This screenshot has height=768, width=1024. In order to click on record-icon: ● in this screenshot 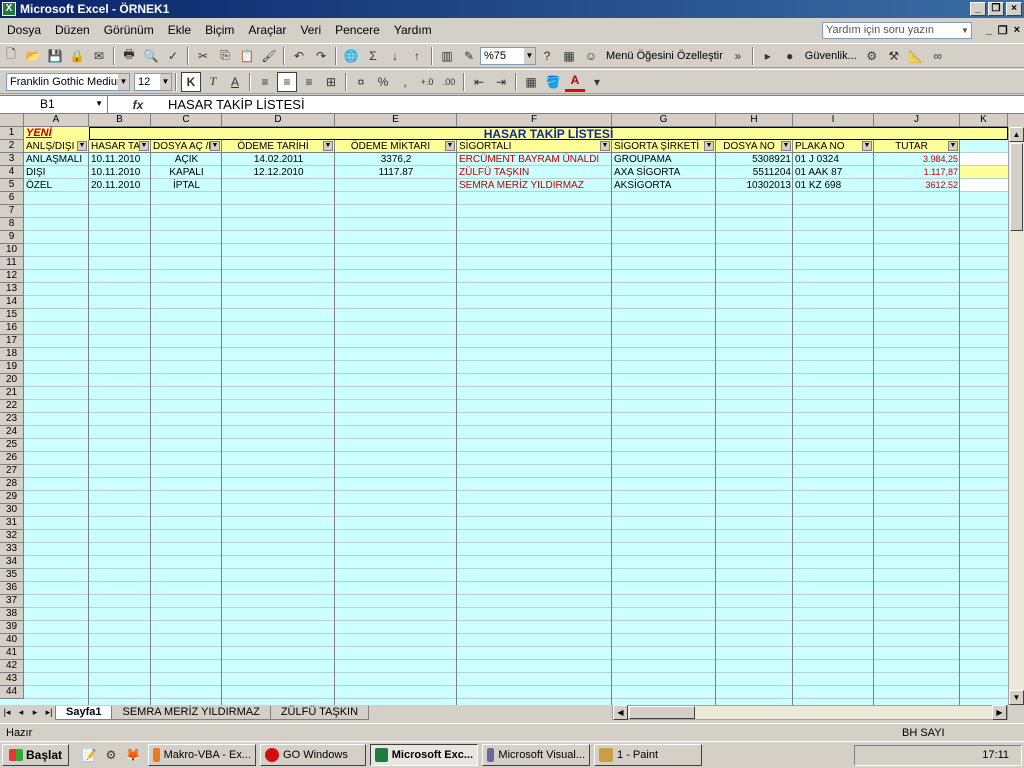, I will do `click(790, 56)`.